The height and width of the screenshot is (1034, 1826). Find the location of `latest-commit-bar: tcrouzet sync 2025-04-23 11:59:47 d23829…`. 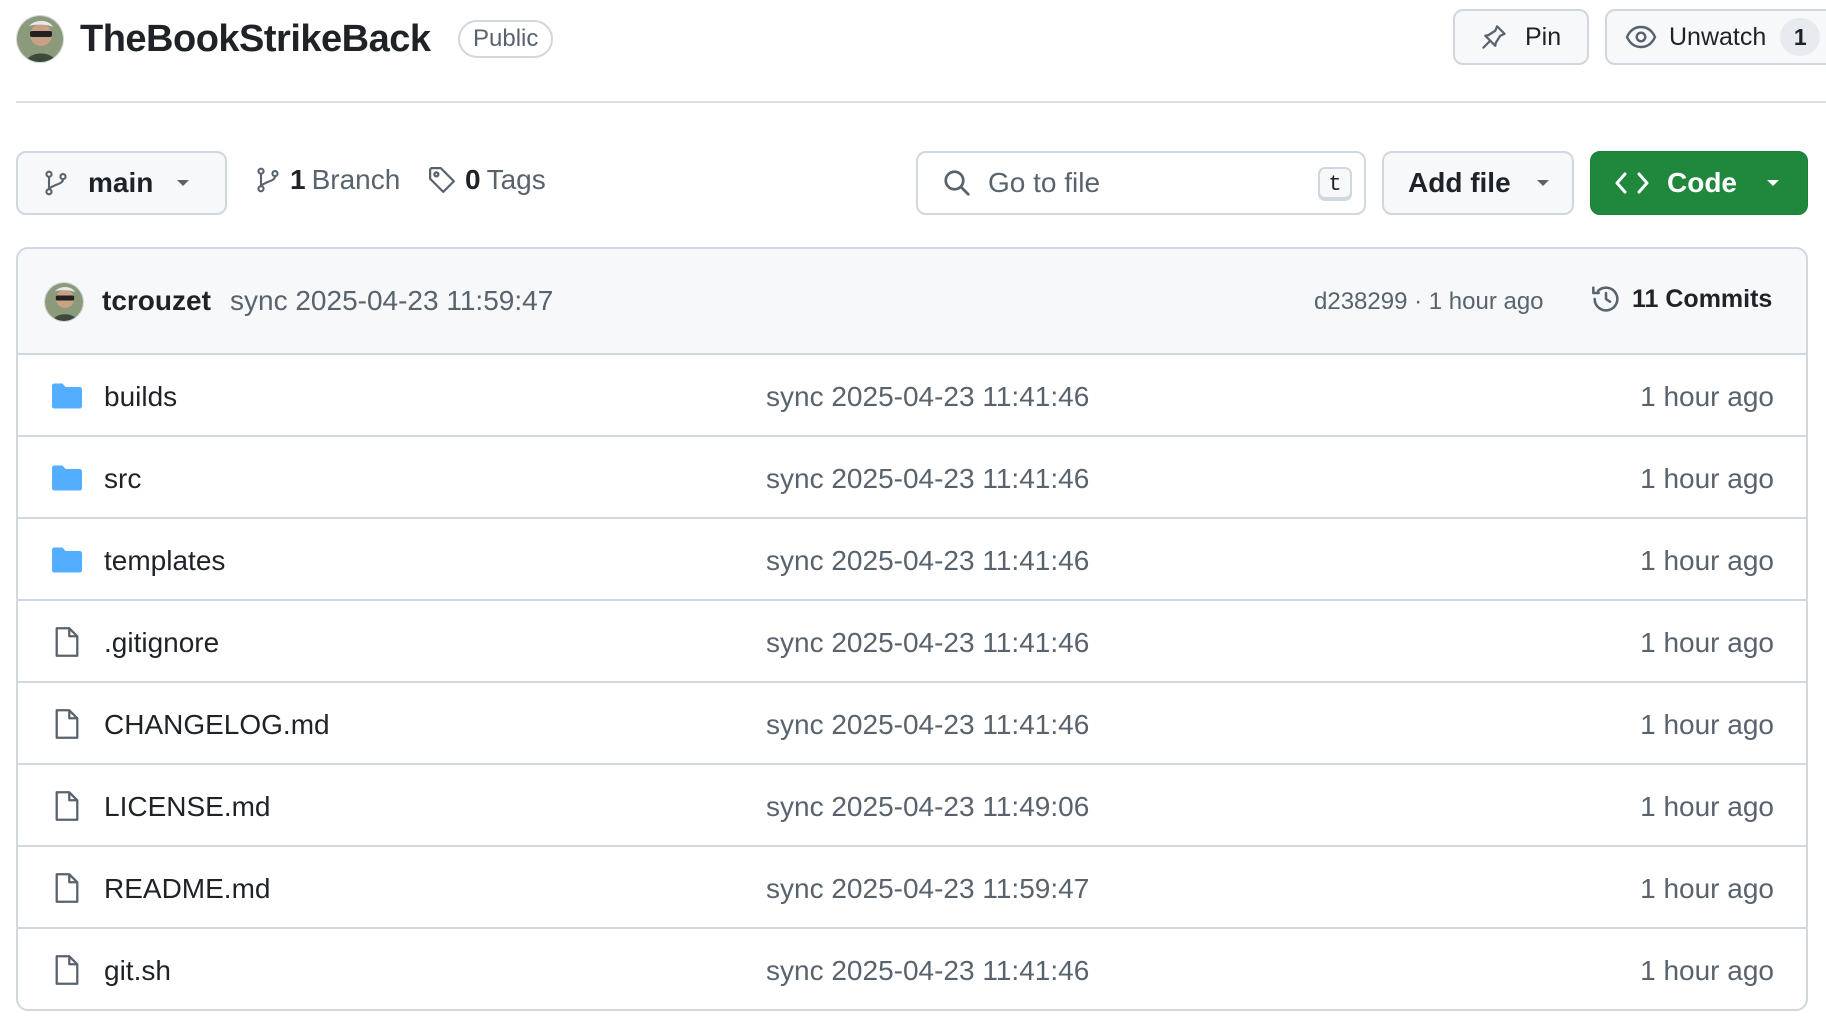

latest-commit-bar: tcrouzet sync 2025-04-23 11:59:47 d23829… is located at coordinates (912, 302).